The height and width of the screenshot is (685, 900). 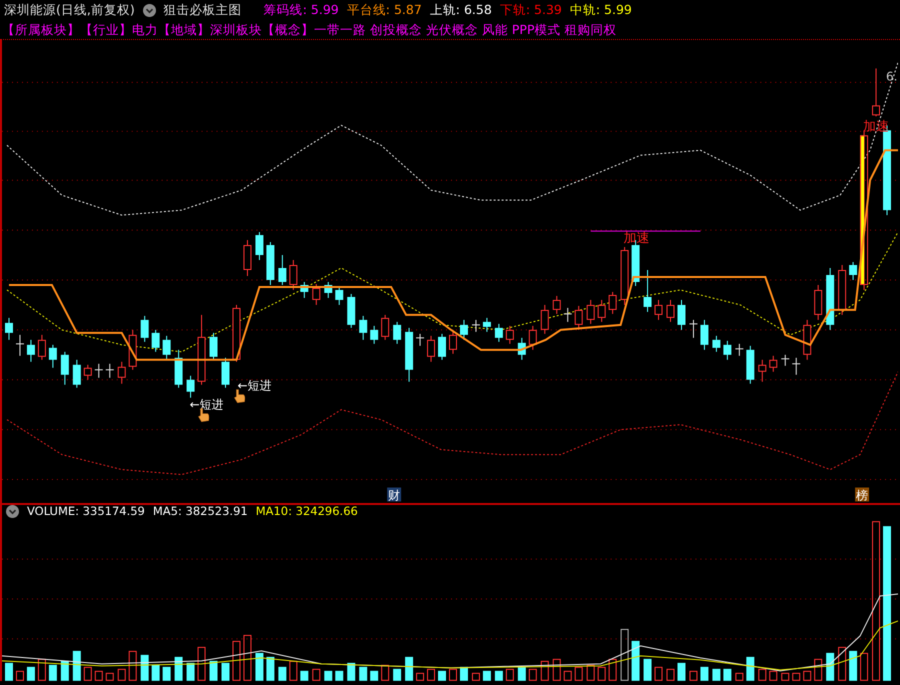 What do you see at coordinates (601, 10) in the screenshot?
I see `indicator-reading: 中轨: 5.99` at bounding box center [601, 10].